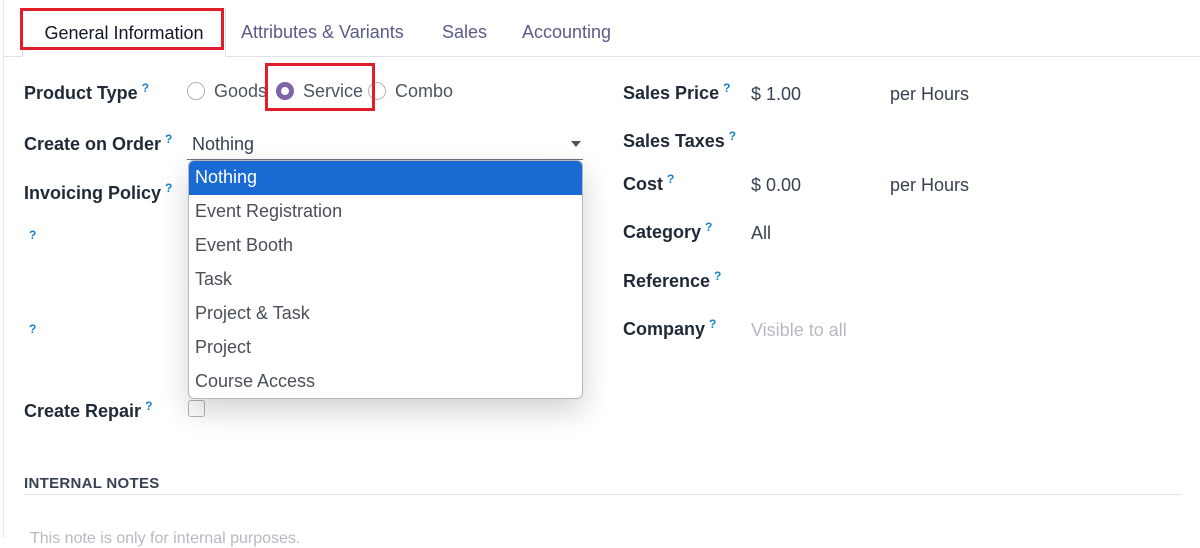  Describe the element at coordinates (464, 32) in the screenshot. I see `tab-sales: Sales` at that location.